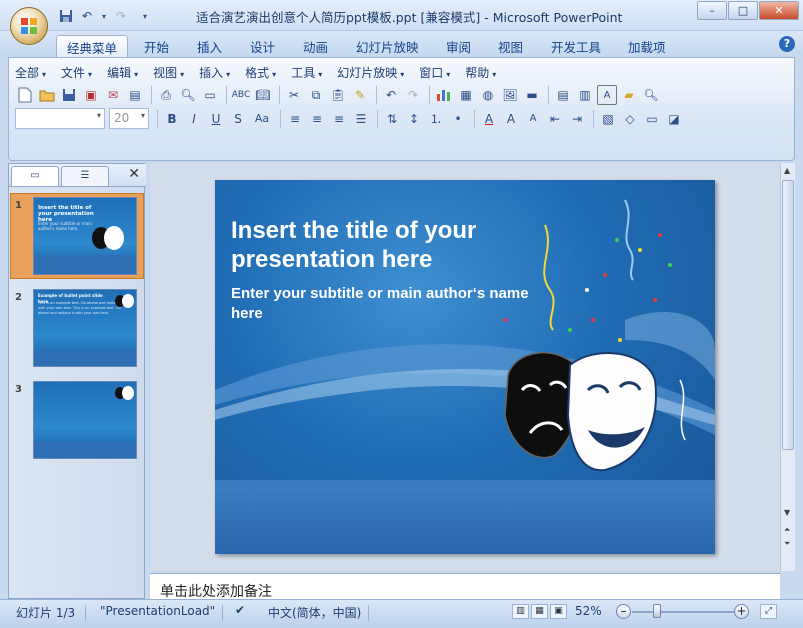  What do you see at coordinates (684, 612) in the screenshot?
I see `zoom-slider` at bounding box center [684, 612].